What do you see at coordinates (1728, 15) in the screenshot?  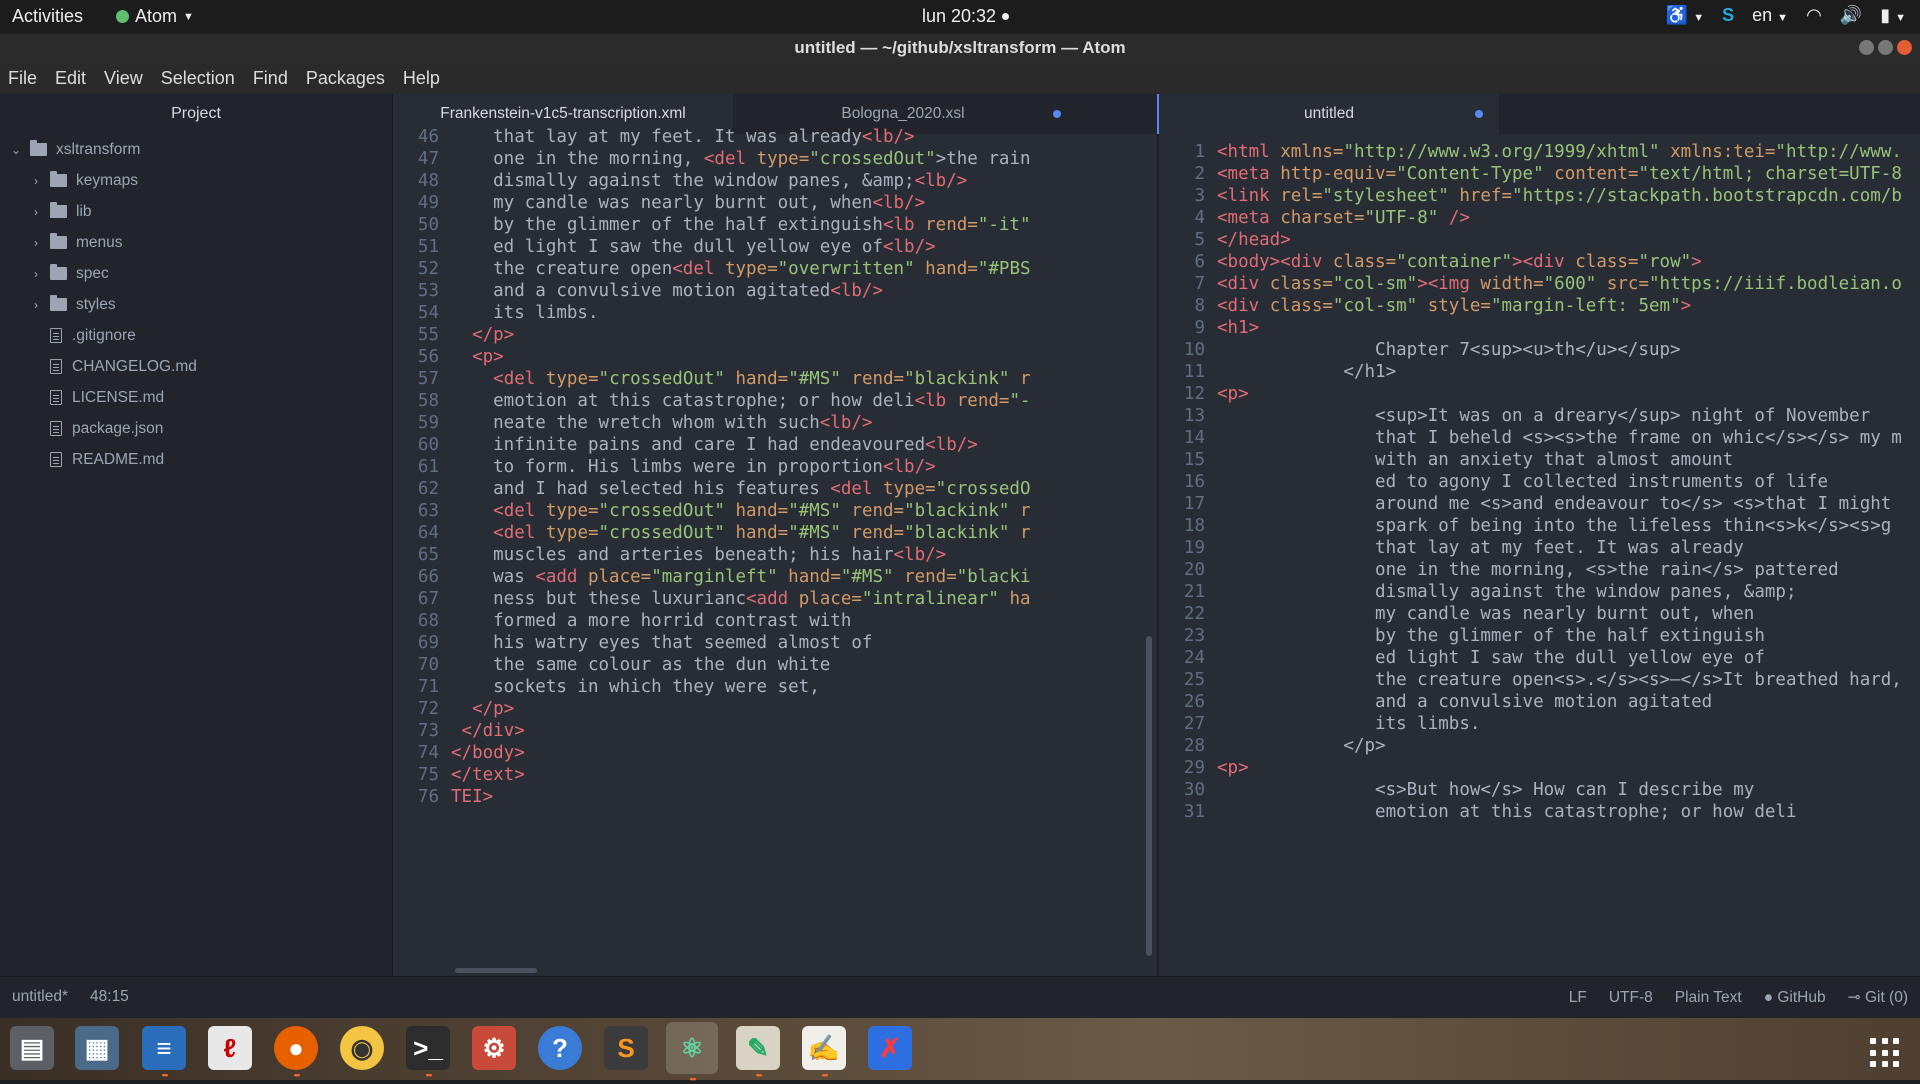 I see `skype-icon: S` at bounding box center [1728, 15].